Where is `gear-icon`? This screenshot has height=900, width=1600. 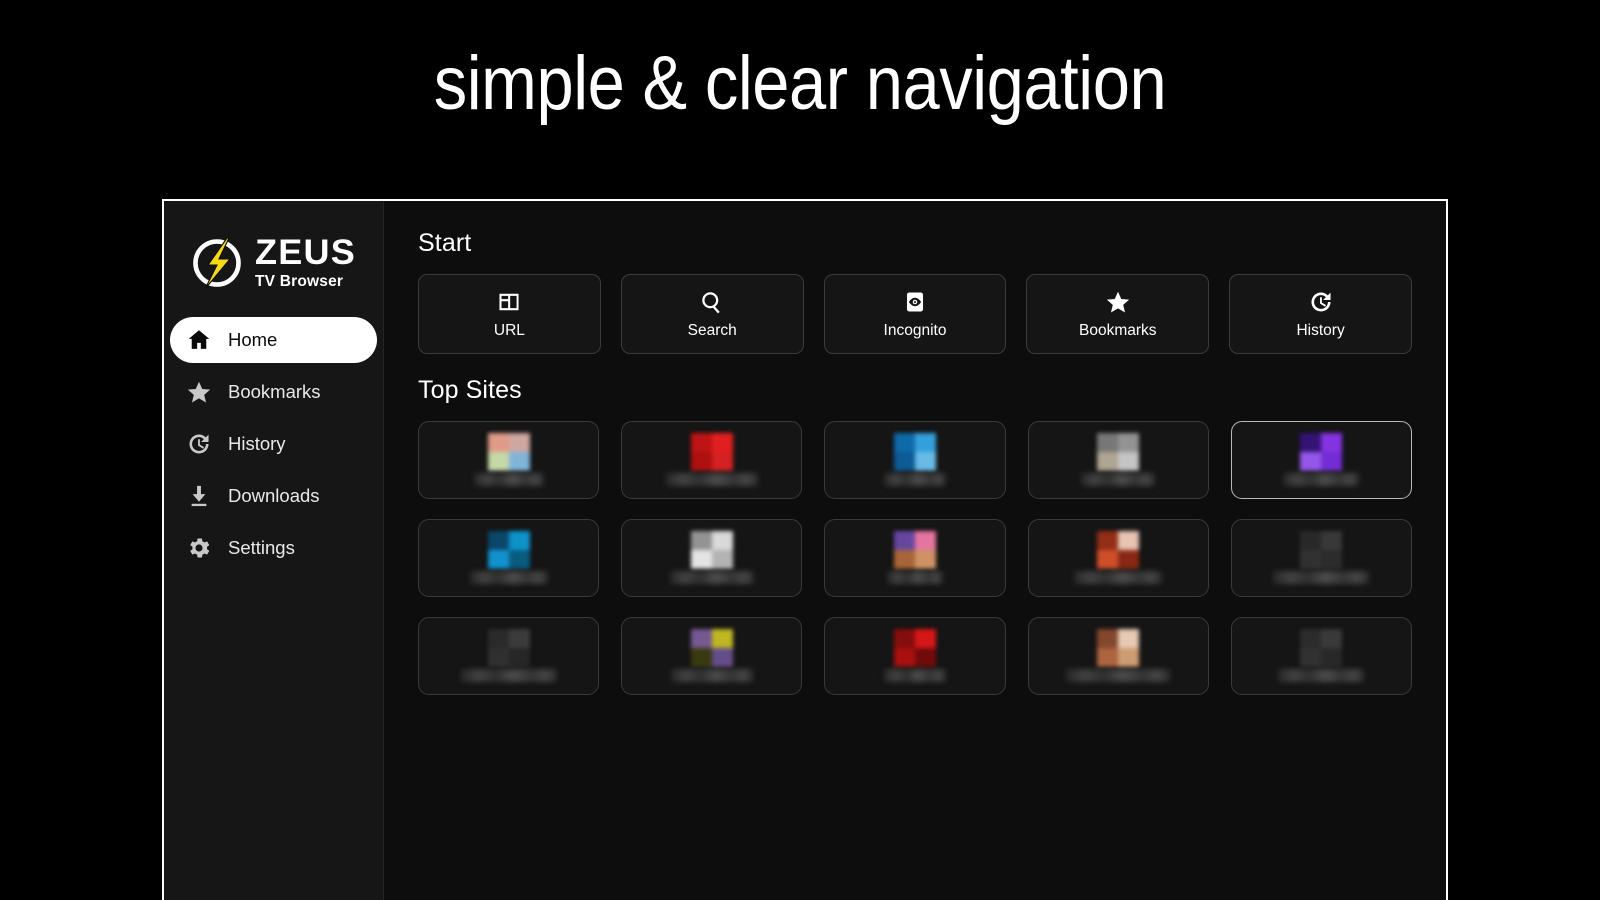
gear-icon is located at coordinates (199, 548).